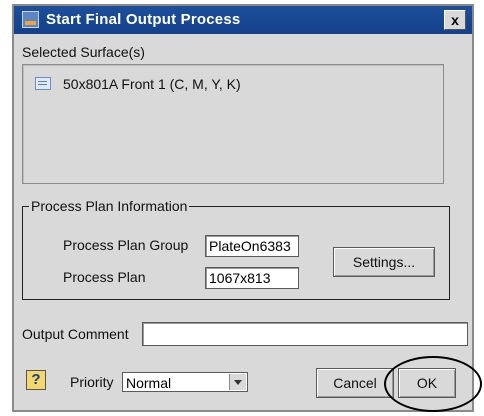 Image resolution: width=484 pixels, height=416 pixels. Describe the element at coordinates (104, 277) in the screenshot. I see `process-plan-label: Process Plan` at that location.